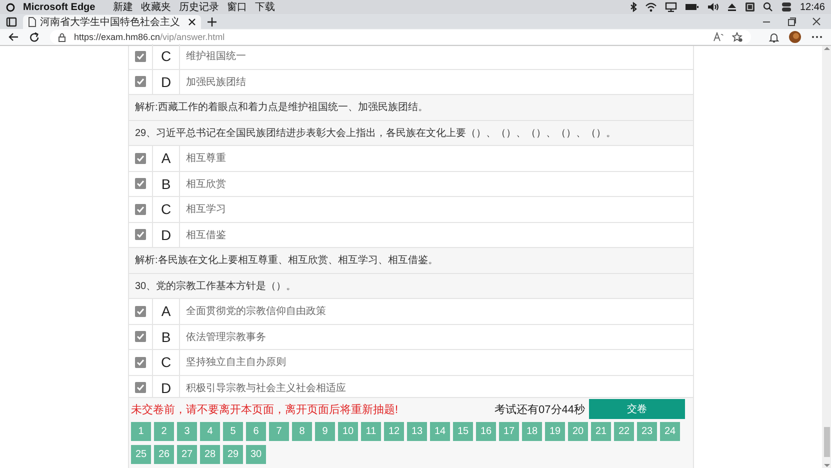 The image size is (831, 468). Describe the element at coordinates (767, 7) in the screenshot. I see `search-icon` at that location.